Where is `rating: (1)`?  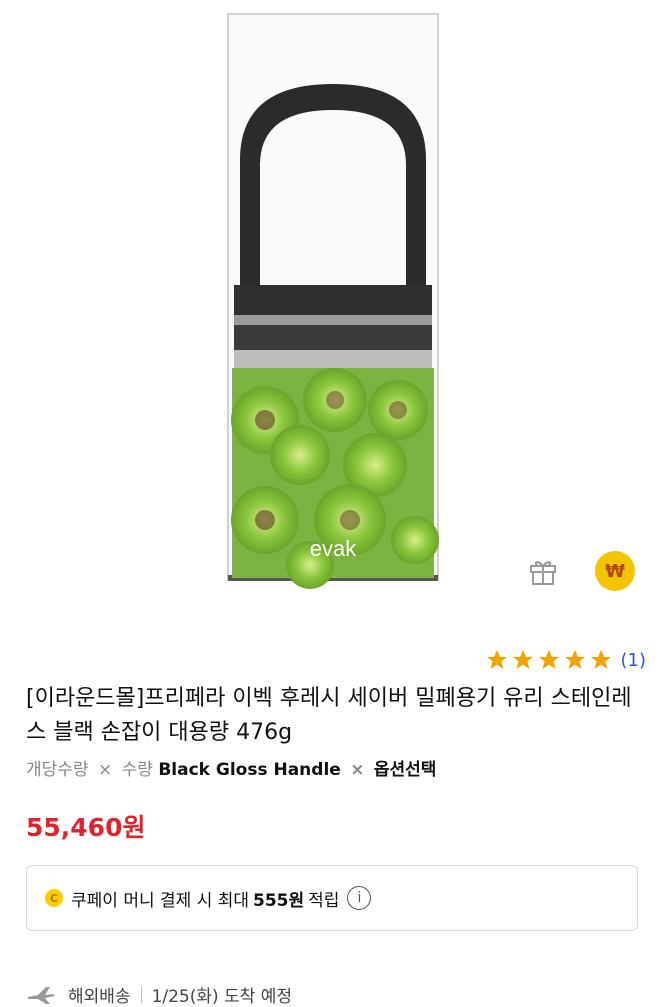 rating: (1) is located at coordinates (566, 660).